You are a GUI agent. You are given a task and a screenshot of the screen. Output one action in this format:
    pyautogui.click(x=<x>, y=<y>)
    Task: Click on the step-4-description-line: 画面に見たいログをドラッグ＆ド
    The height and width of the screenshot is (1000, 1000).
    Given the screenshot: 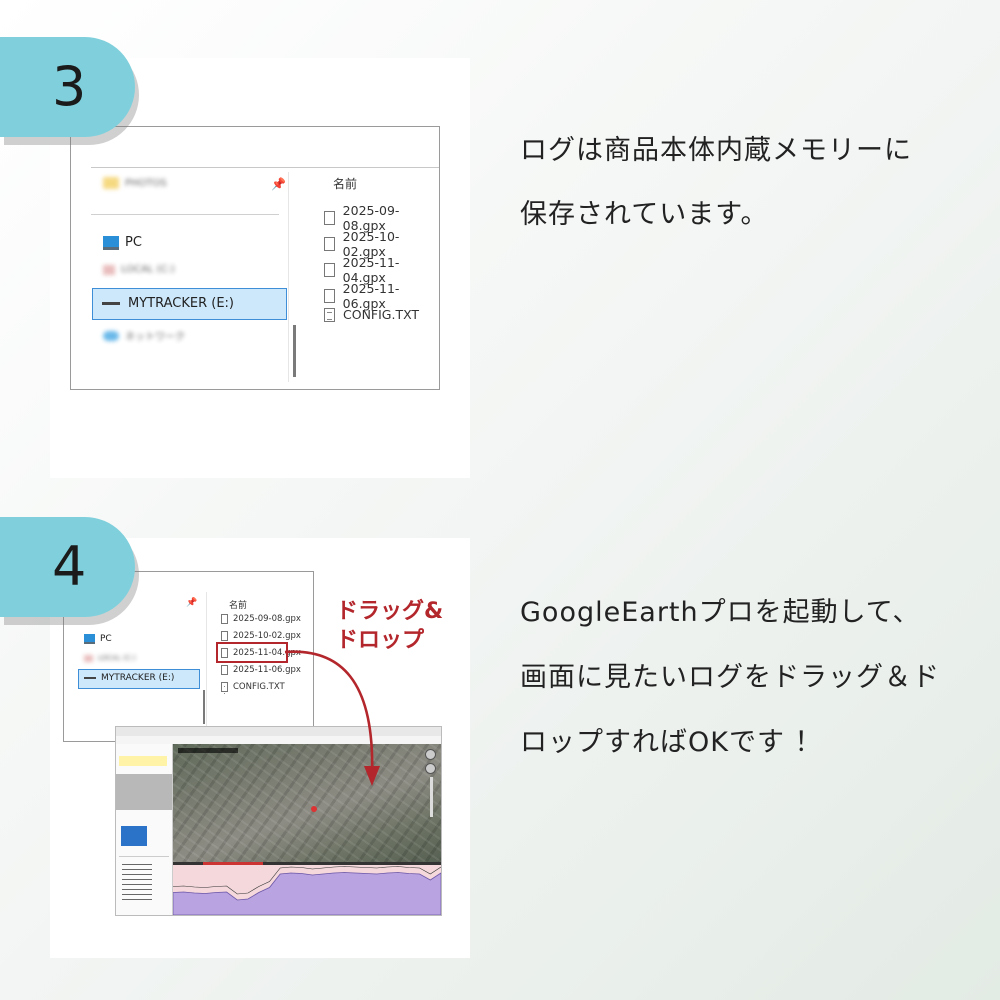 What is the action you would take?
    pyautogui.click(x=730, y=677)
    